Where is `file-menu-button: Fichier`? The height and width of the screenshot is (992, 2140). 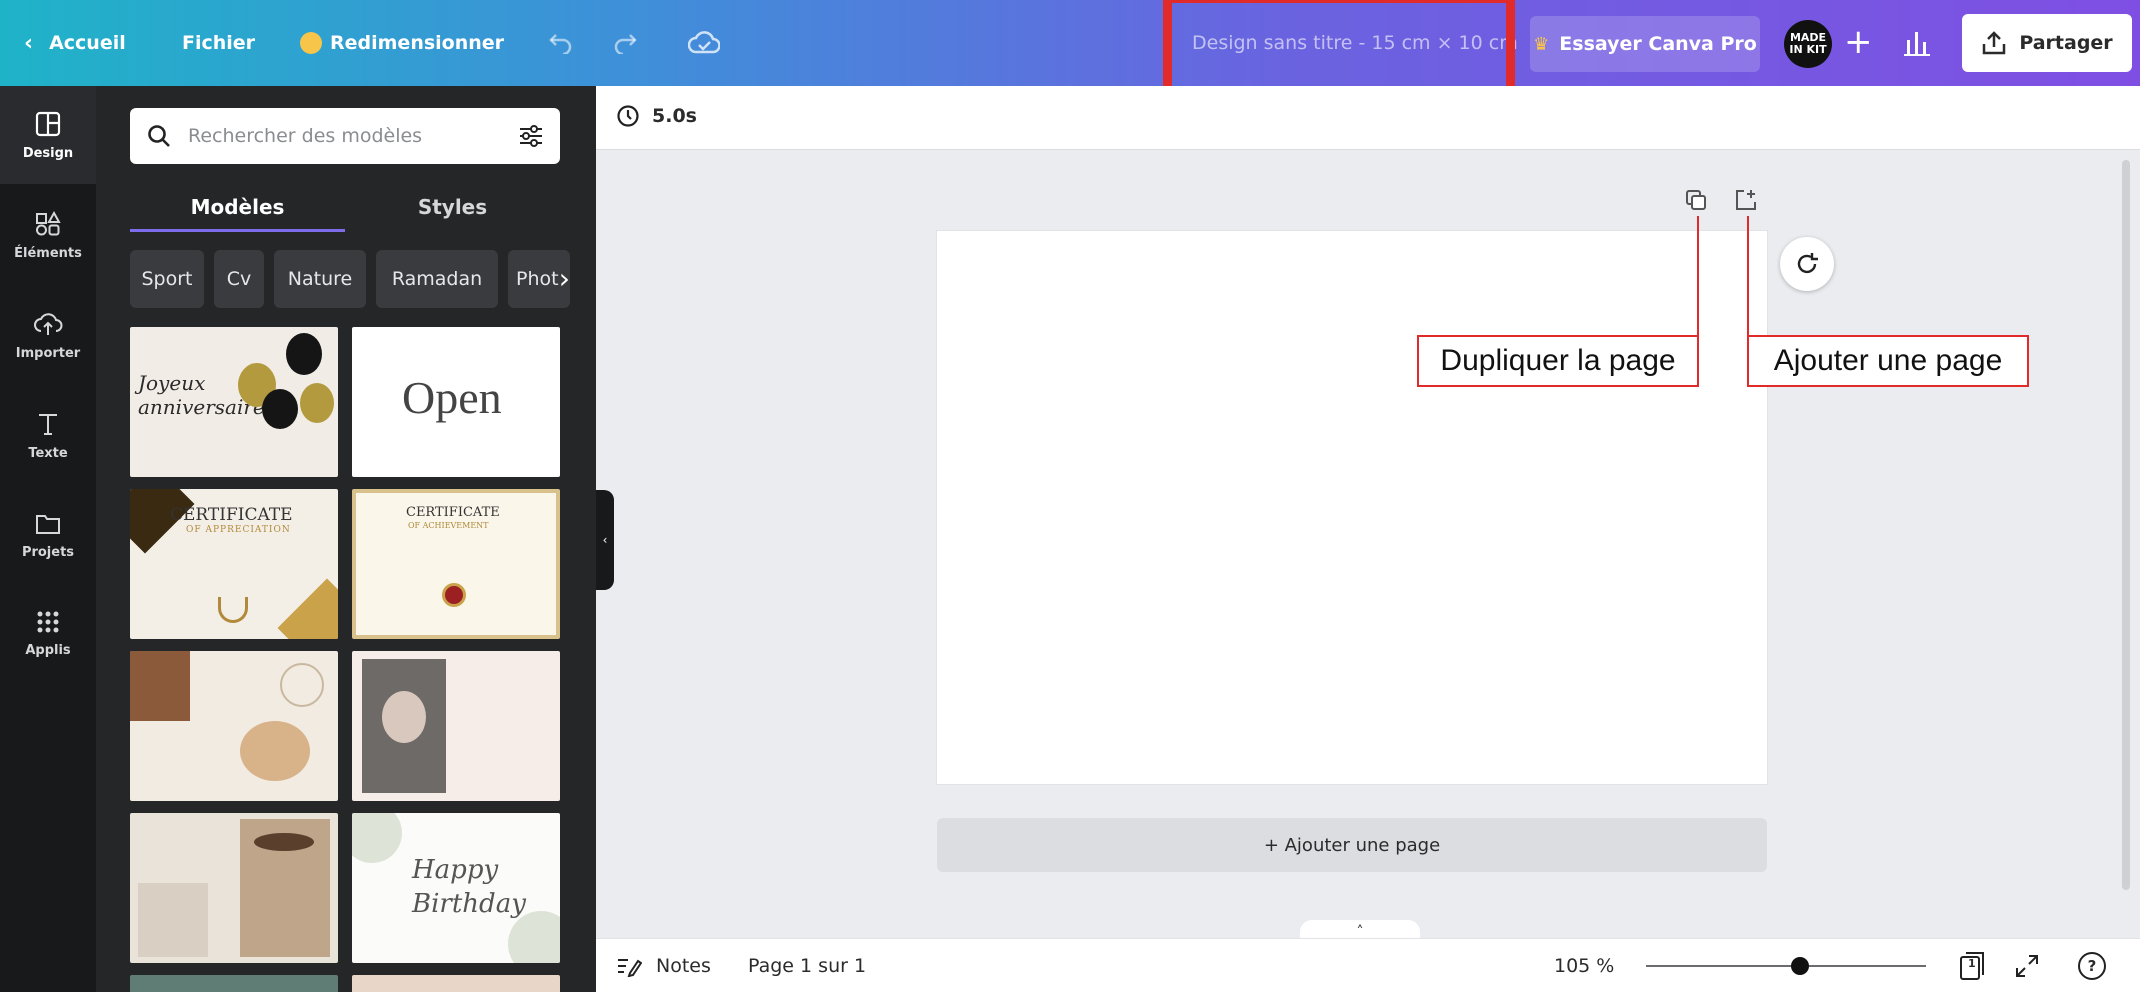 file-menu-button: Fichier is located at coordinates (218, 43).